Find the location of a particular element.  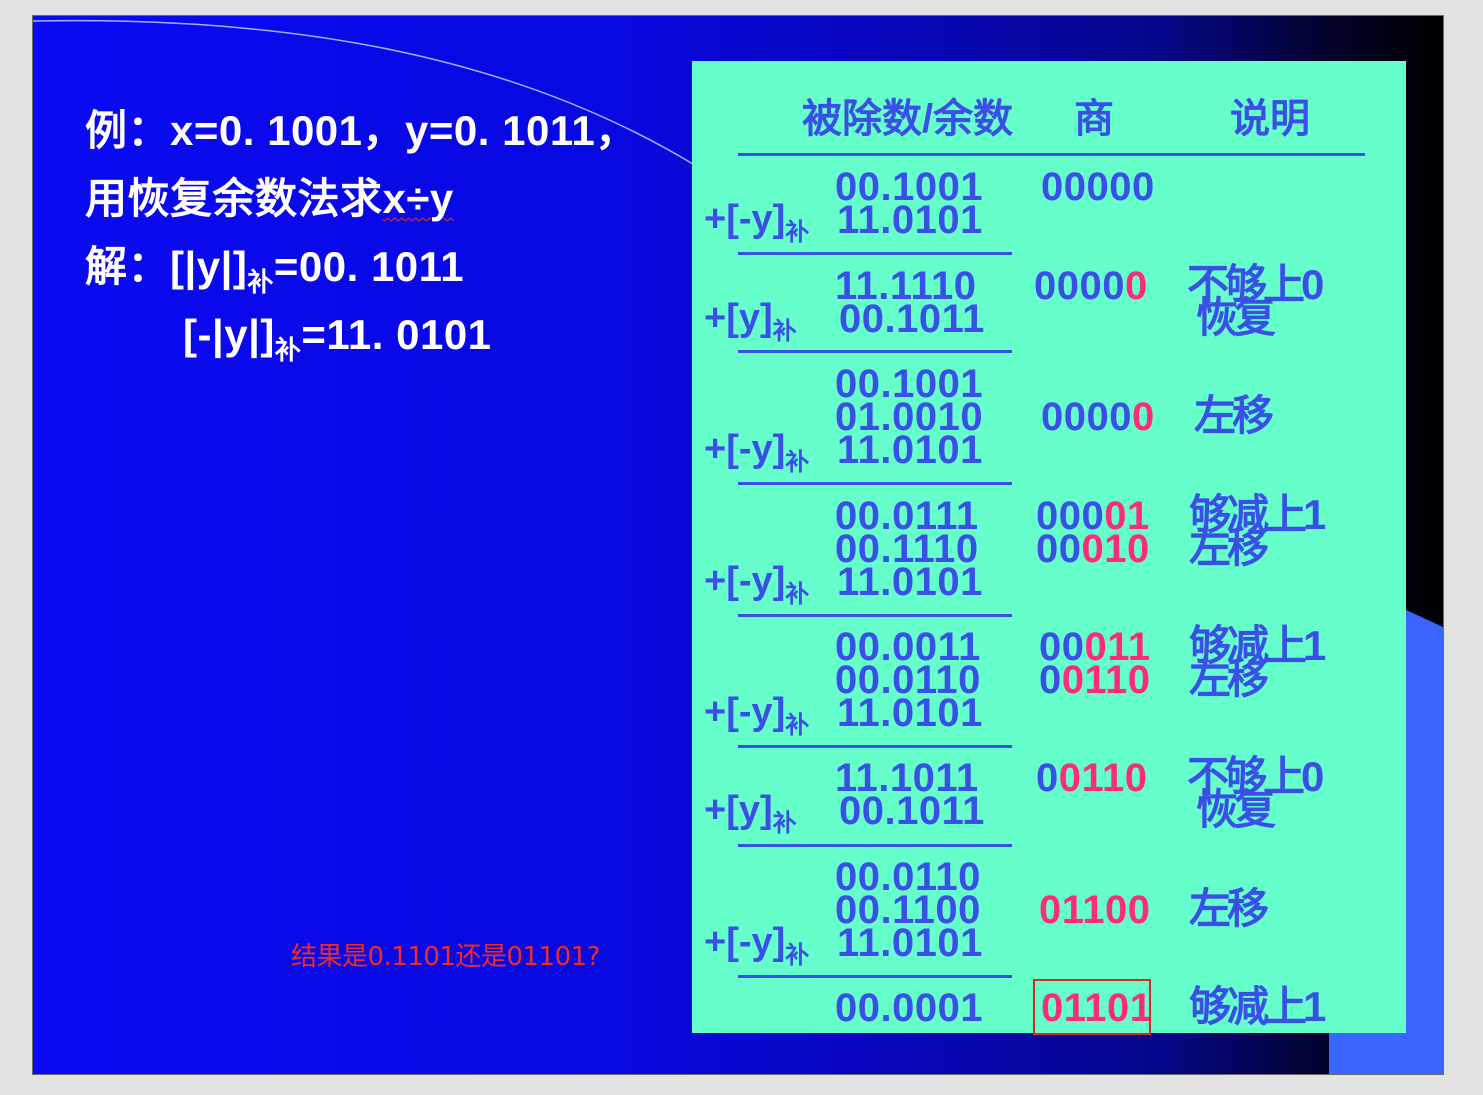

annotation-note: 结果是0.1101还是01101? is located at coordinates (446, 957).